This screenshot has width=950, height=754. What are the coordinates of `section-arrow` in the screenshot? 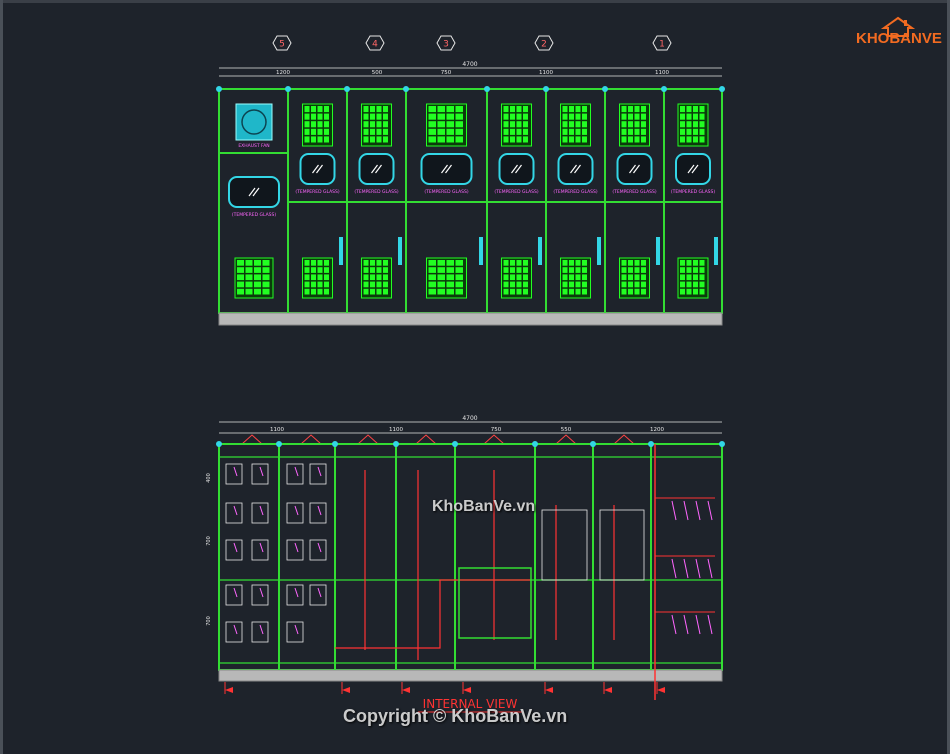 It's located at (608, 690).